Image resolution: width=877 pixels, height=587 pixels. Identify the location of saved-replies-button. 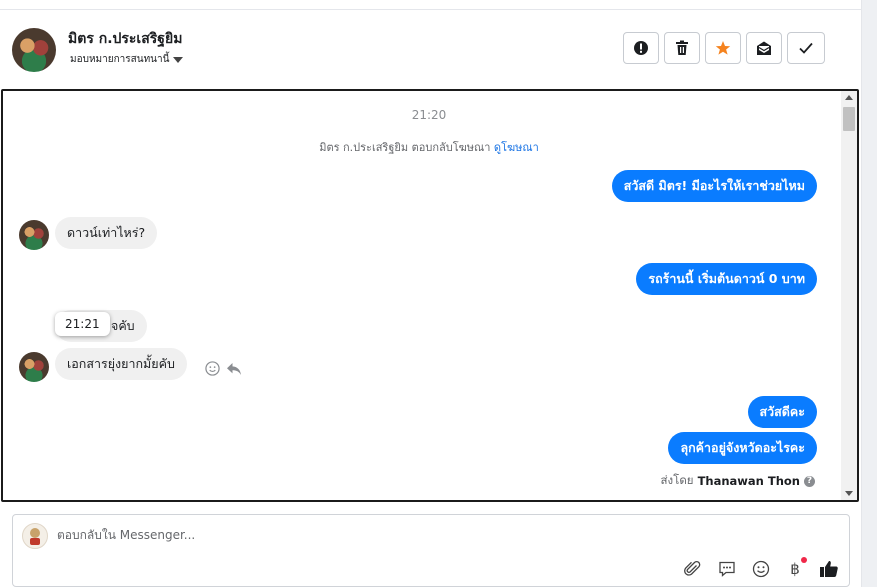
(727, 569).